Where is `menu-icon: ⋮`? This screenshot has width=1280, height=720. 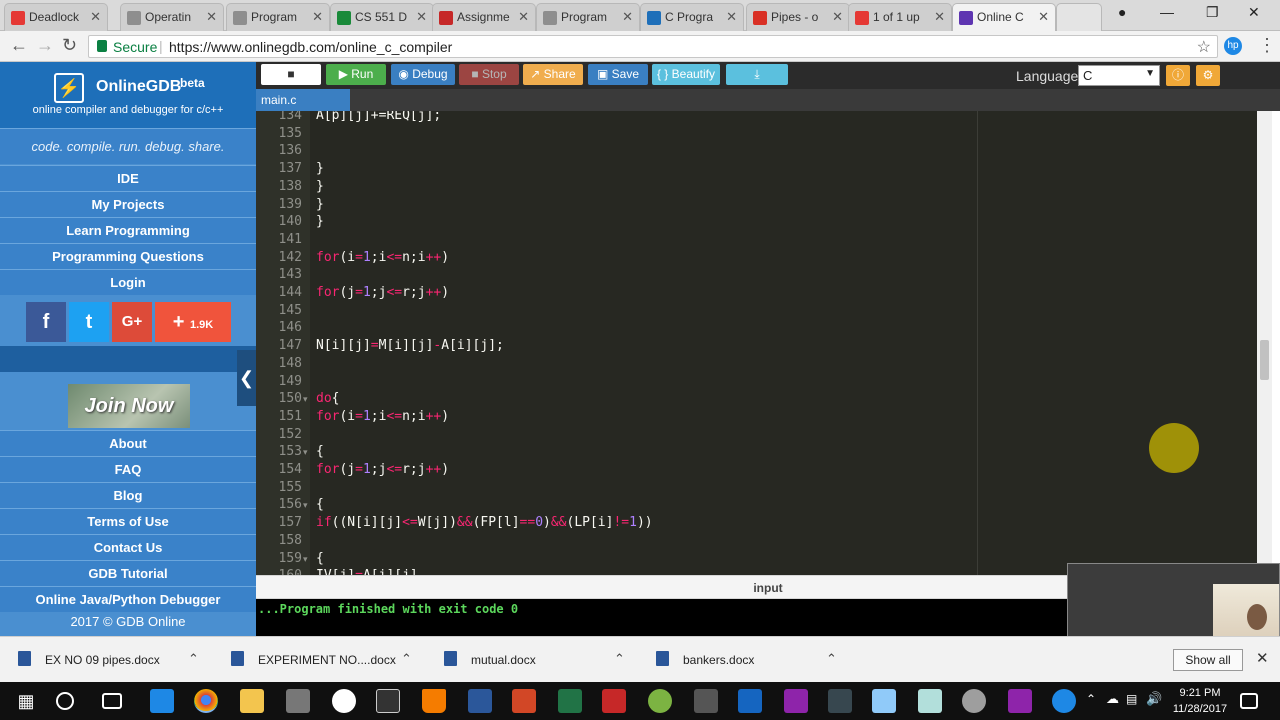
menu-icon: ⋮ is located at coordinates (1267, 45).